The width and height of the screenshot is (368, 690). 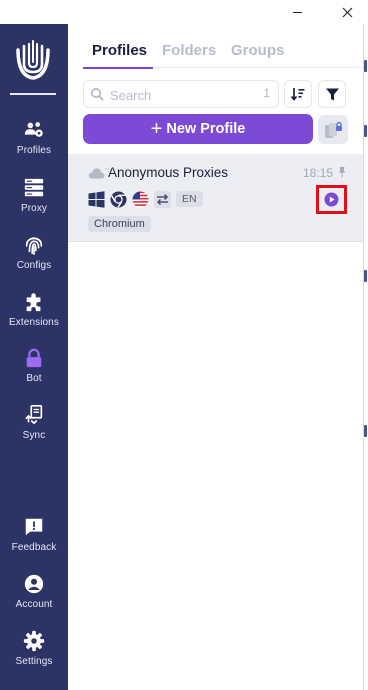 I want to click on sidebar-item-label: Proxy, so click(x=34, y=208).